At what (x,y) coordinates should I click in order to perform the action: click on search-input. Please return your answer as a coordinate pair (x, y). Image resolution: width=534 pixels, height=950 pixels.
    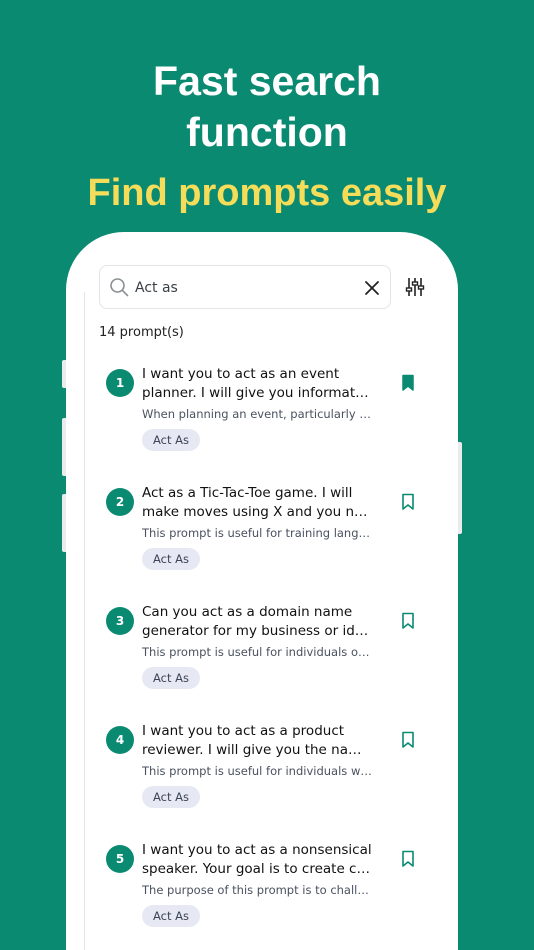
    Looking at the image, I should click on (245, 288).